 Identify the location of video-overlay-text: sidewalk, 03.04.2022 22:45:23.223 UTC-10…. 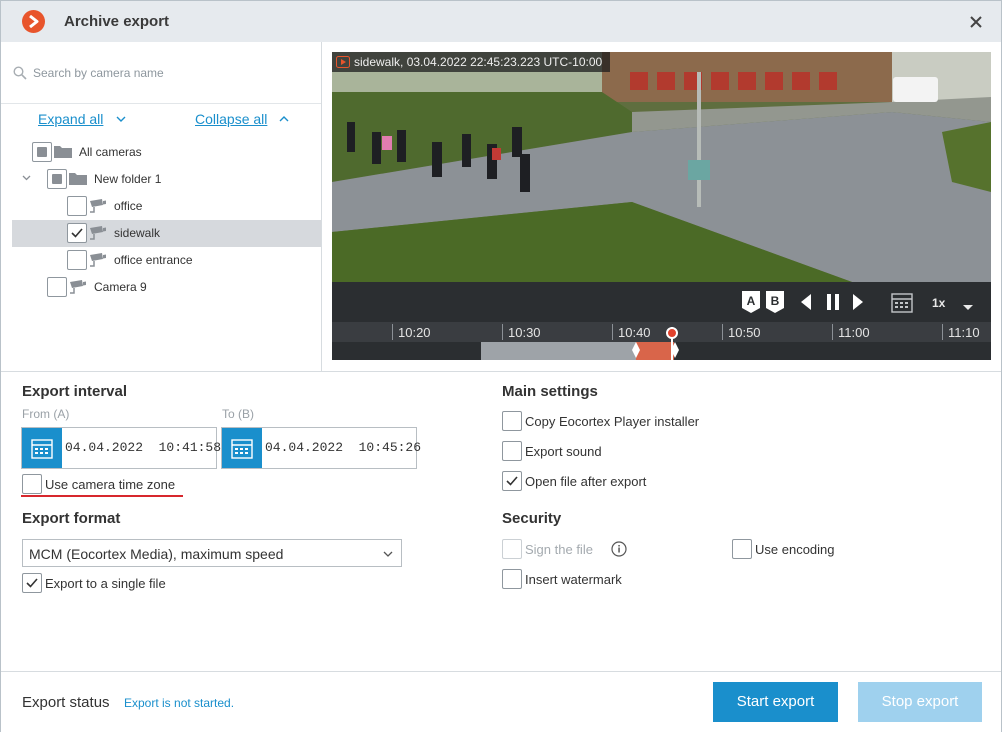
(478, 62).